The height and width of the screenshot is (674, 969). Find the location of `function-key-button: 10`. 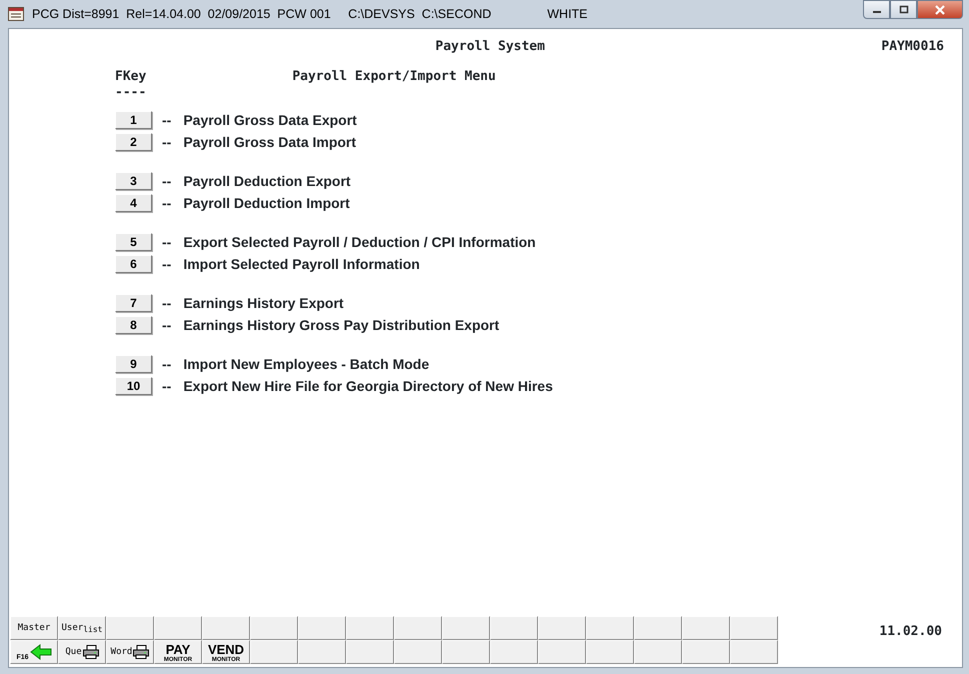

function-key-button: 10 is located at coordinates (133, 385).